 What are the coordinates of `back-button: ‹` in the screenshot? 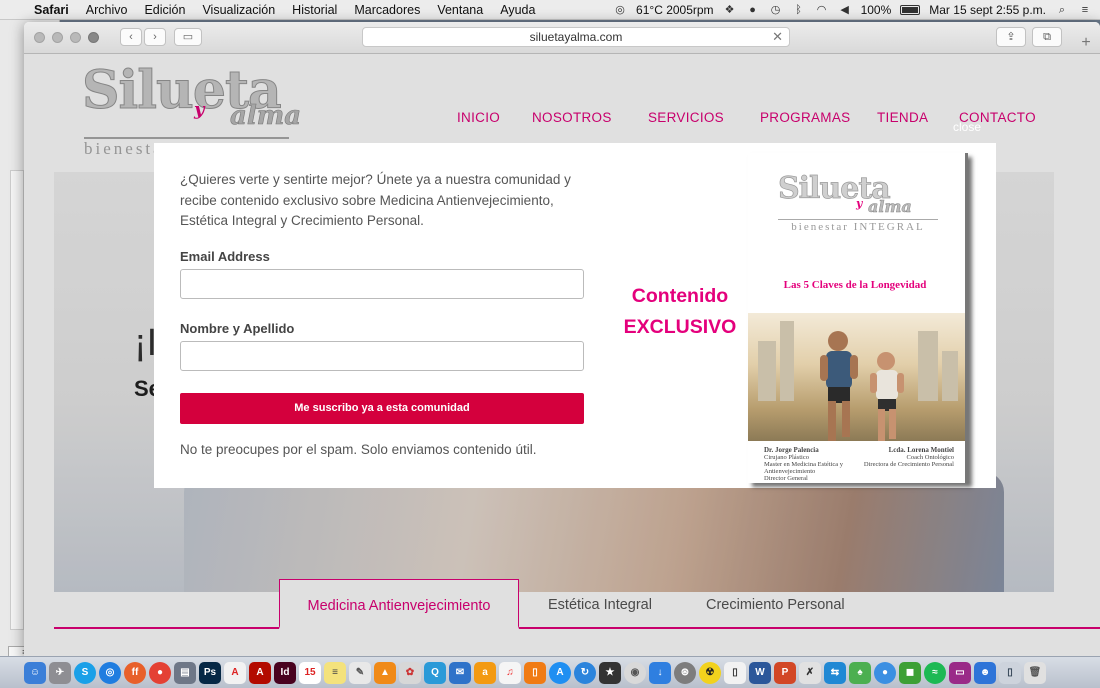 It's located at (131, 37).